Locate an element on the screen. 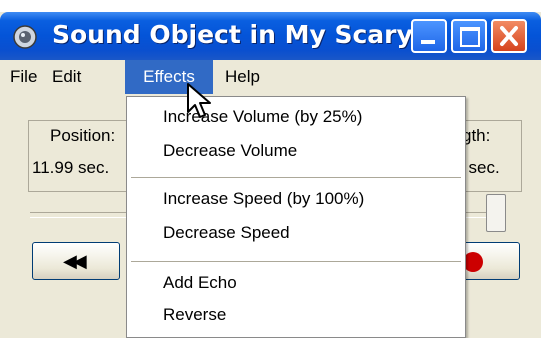  menu-item-decrease-volume: Decrease Volume is located at coordinates (230, 151).